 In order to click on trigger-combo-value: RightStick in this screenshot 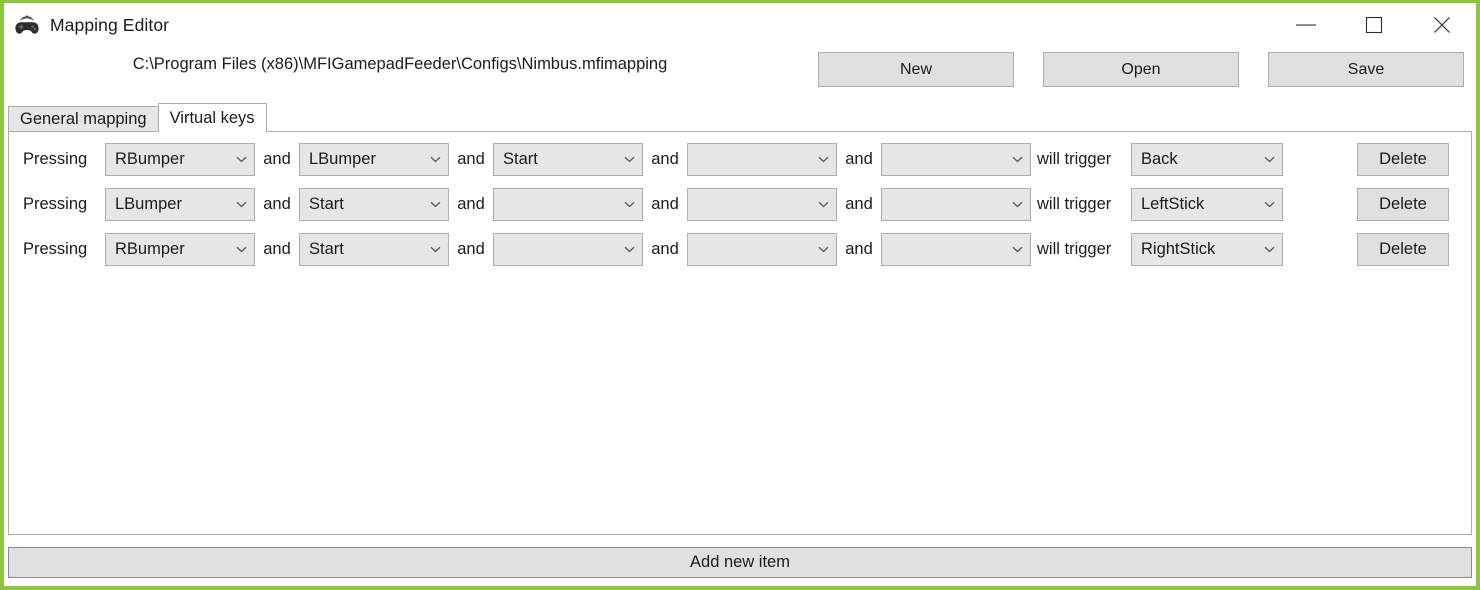, I will do `click(1178, 249)`.